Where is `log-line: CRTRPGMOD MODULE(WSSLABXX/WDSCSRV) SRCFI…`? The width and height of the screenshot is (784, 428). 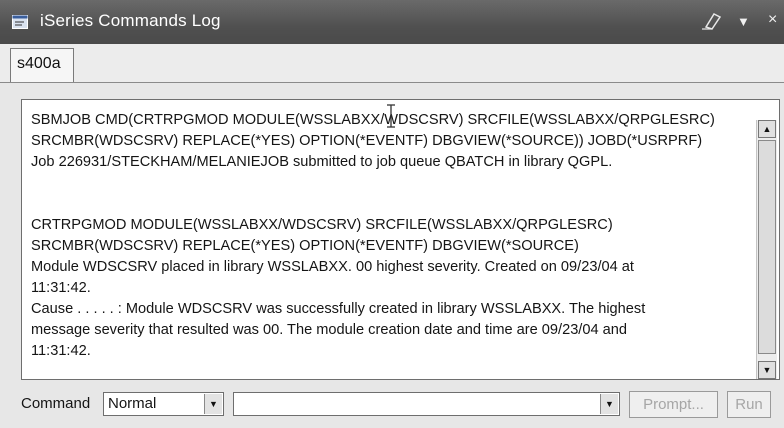 log-line: CRTRPGMOD MODULE(WSSLABXX/WDSCSRV) SRCFI… is located at coordinates (322, 225).